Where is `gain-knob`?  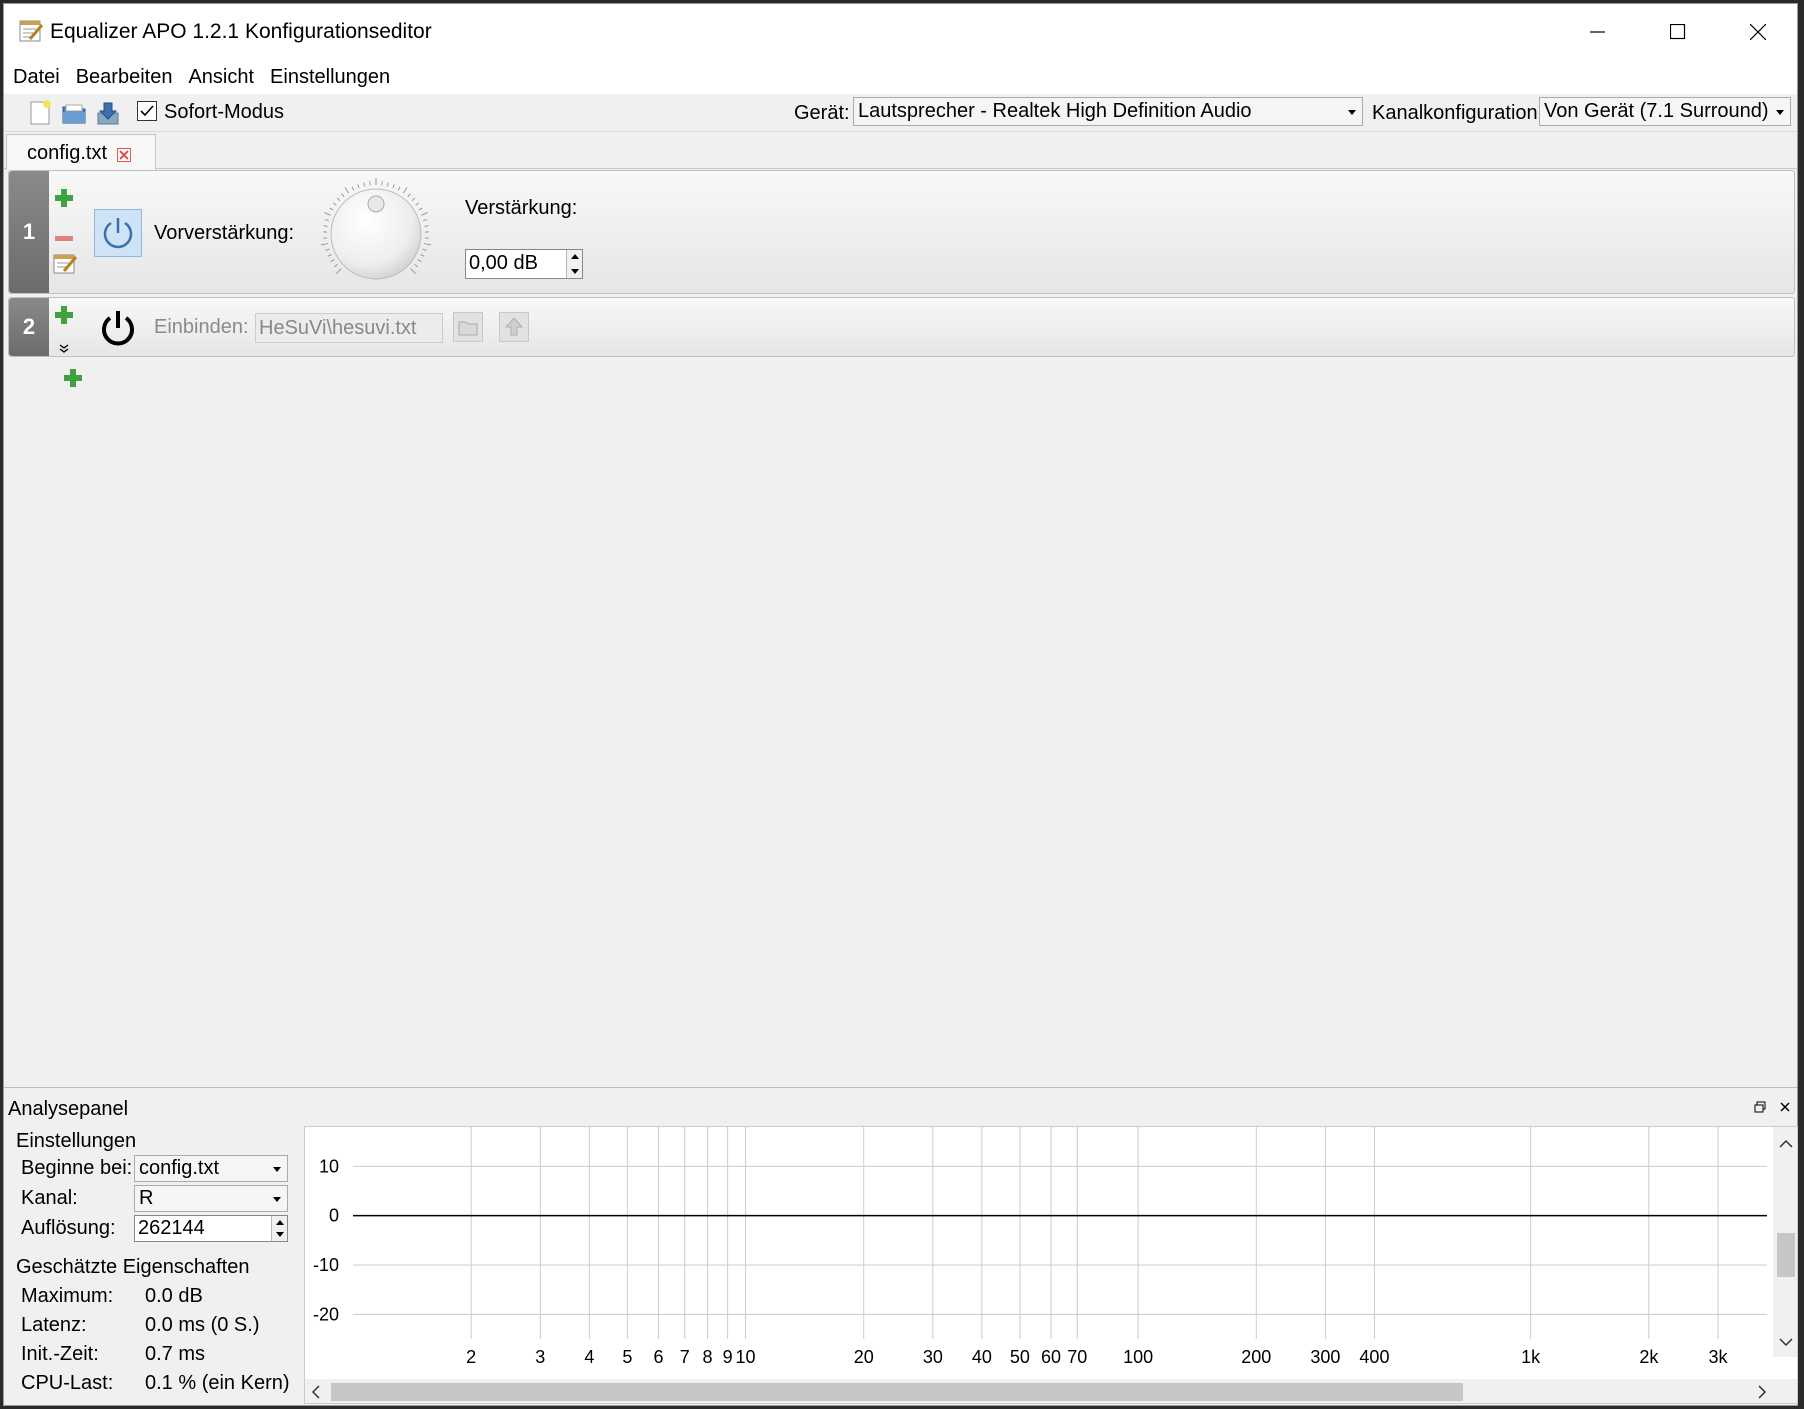
gain-knob is located at coordinates (376, 234).